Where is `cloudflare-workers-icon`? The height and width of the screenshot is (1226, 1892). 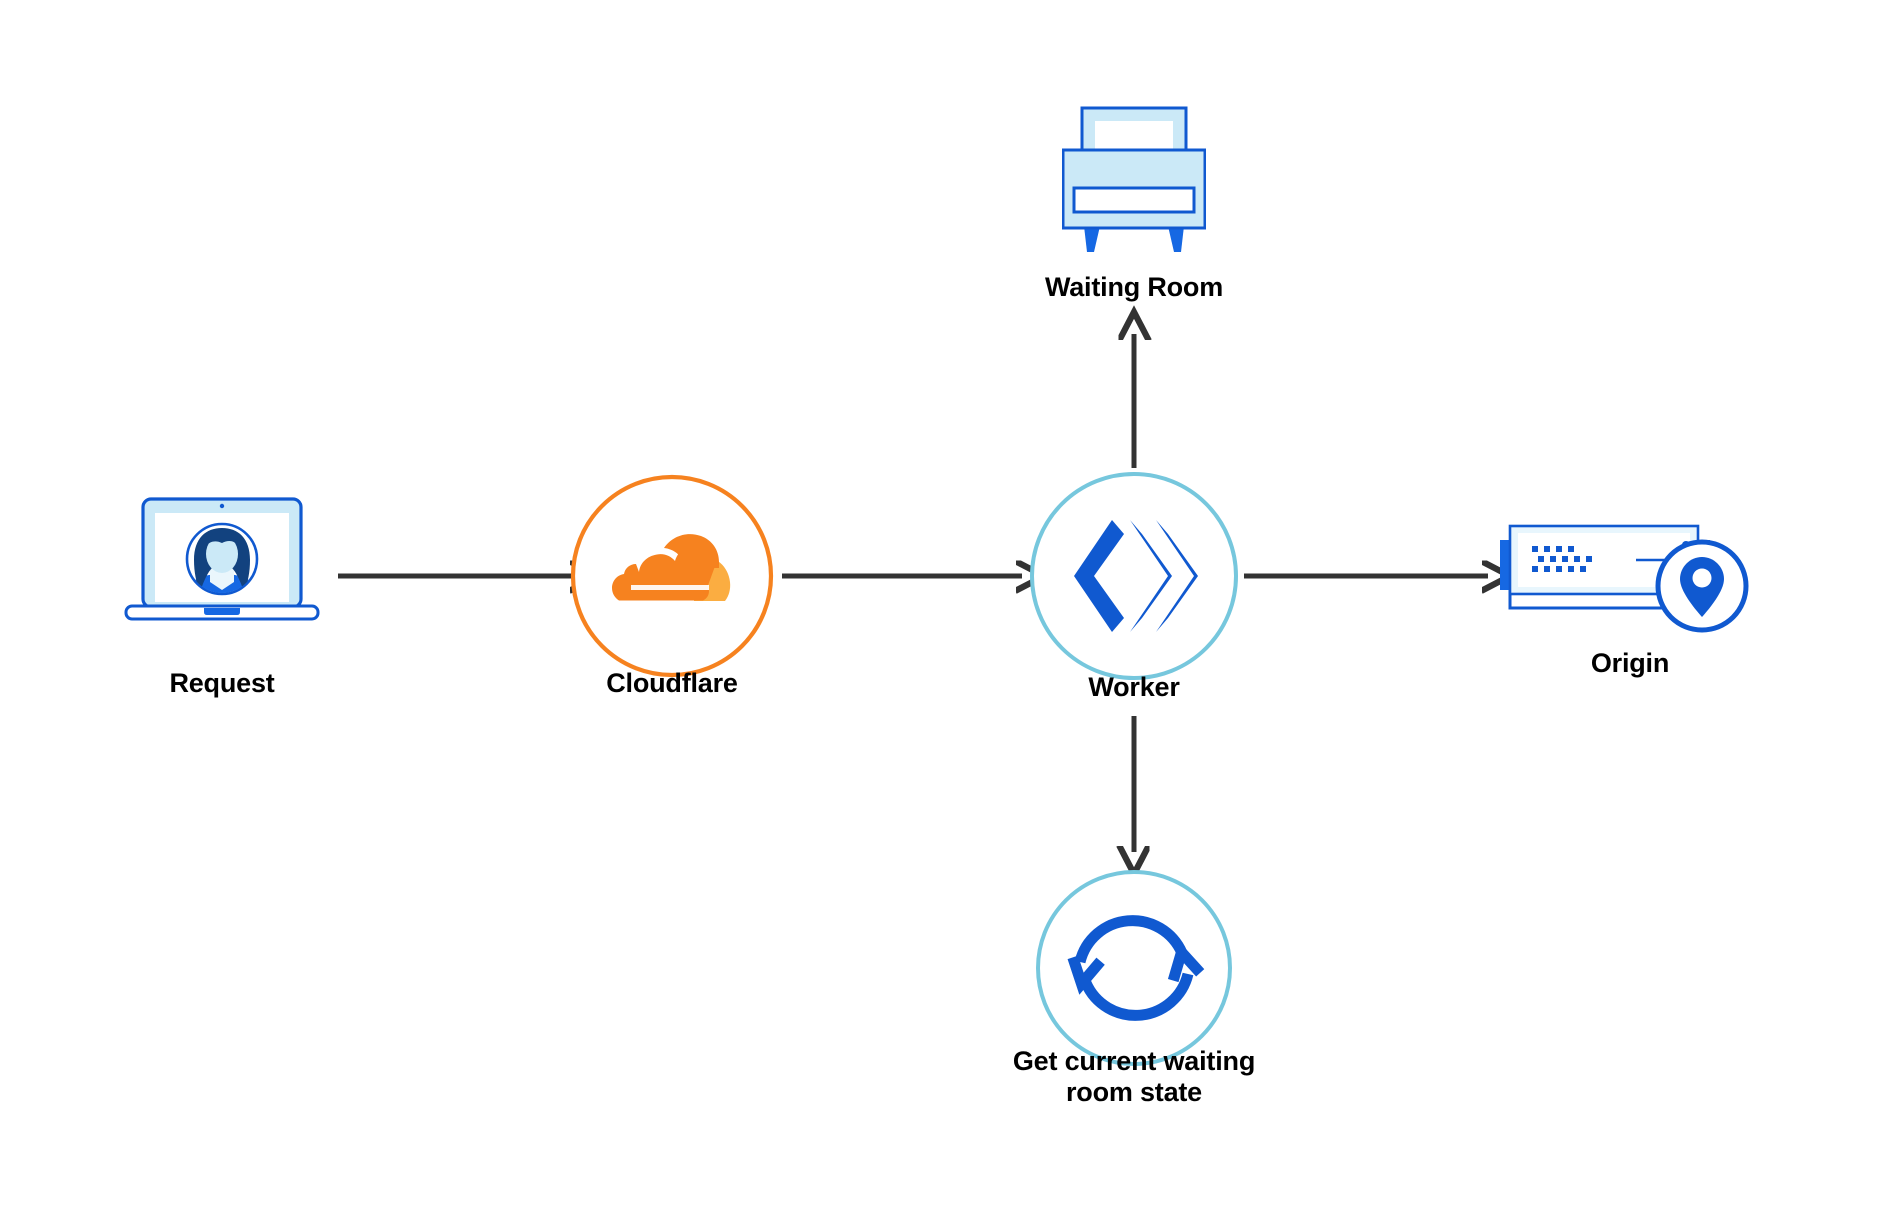
cloudflare-workers-icon is located at coordinates (1134, 576).